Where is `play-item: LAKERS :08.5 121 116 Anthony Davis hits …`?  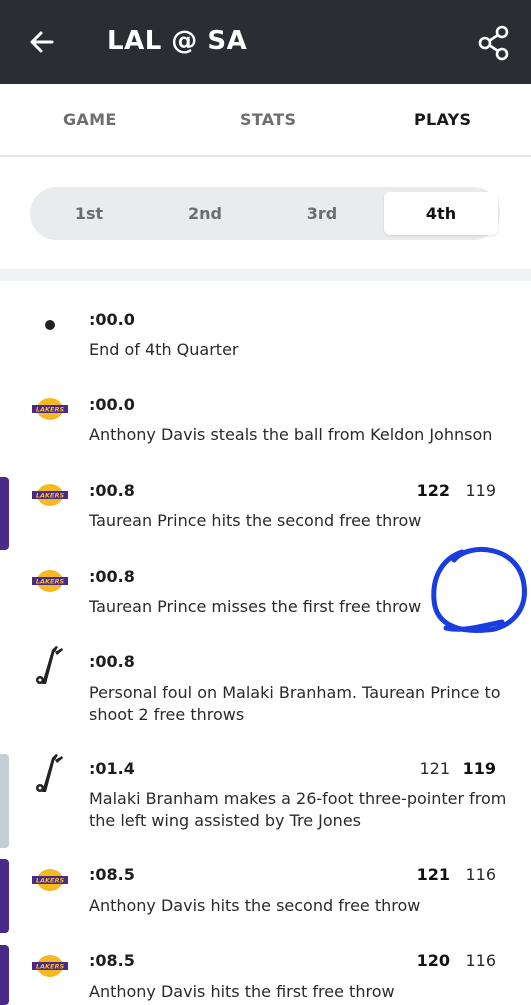 play-item: LAKERS :08.5 121 116 Anthony Davis hits … is located at coordinates (265, 897).